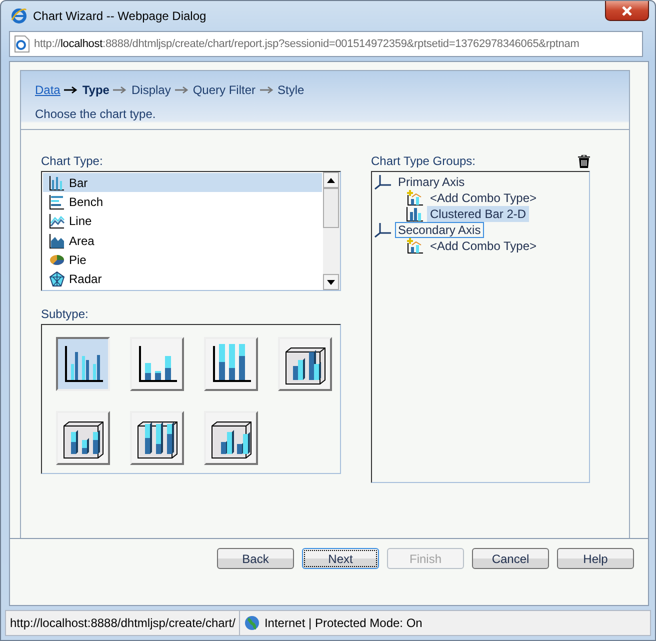 The height and width of the screenshot is (641, 656). Describe the element at coordinates (478, 214) in the screenshot. I see `tree-item: Clustered Bar 2-D` at that location.